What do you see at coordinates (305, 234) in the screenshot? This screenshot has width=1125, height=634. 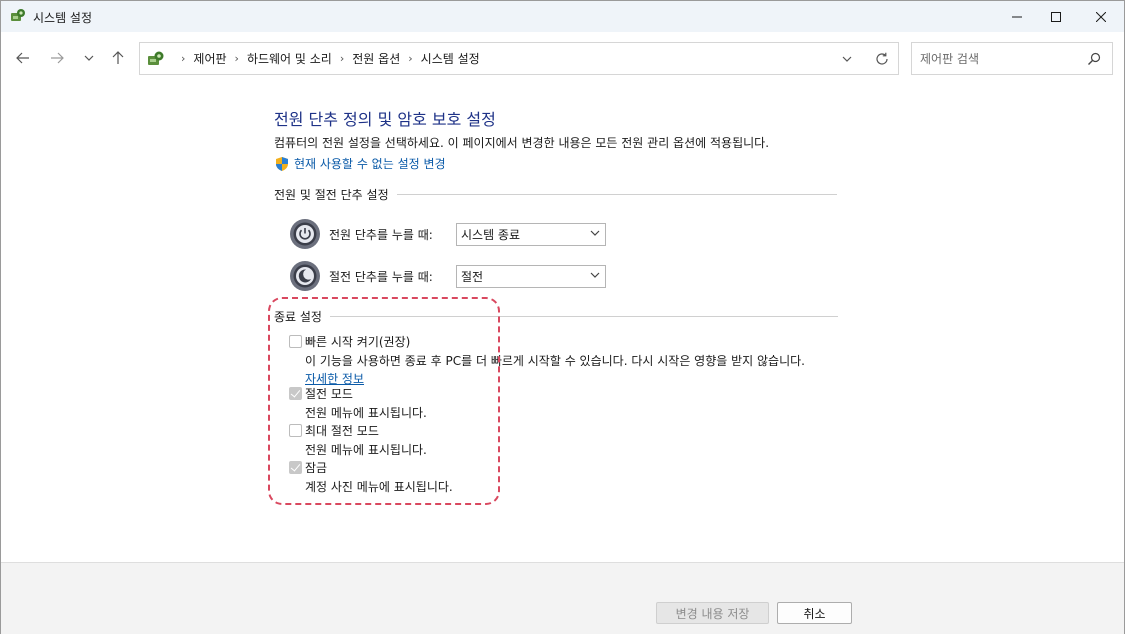 I see `power-button-icon` at bounding box center [305, 234].